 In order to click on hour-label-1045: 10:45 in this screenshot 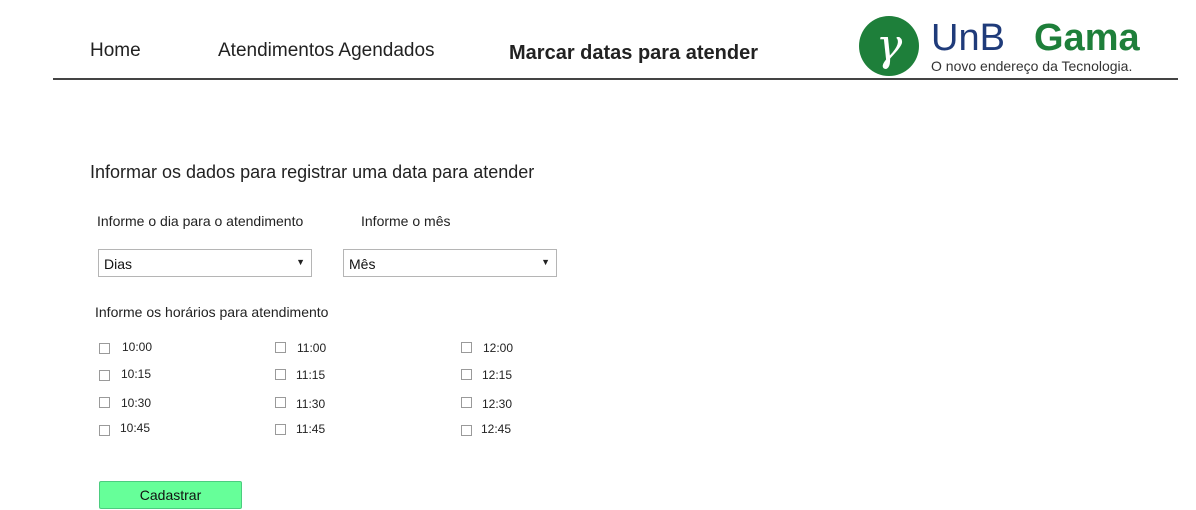, I will do `click(135, 428)`.